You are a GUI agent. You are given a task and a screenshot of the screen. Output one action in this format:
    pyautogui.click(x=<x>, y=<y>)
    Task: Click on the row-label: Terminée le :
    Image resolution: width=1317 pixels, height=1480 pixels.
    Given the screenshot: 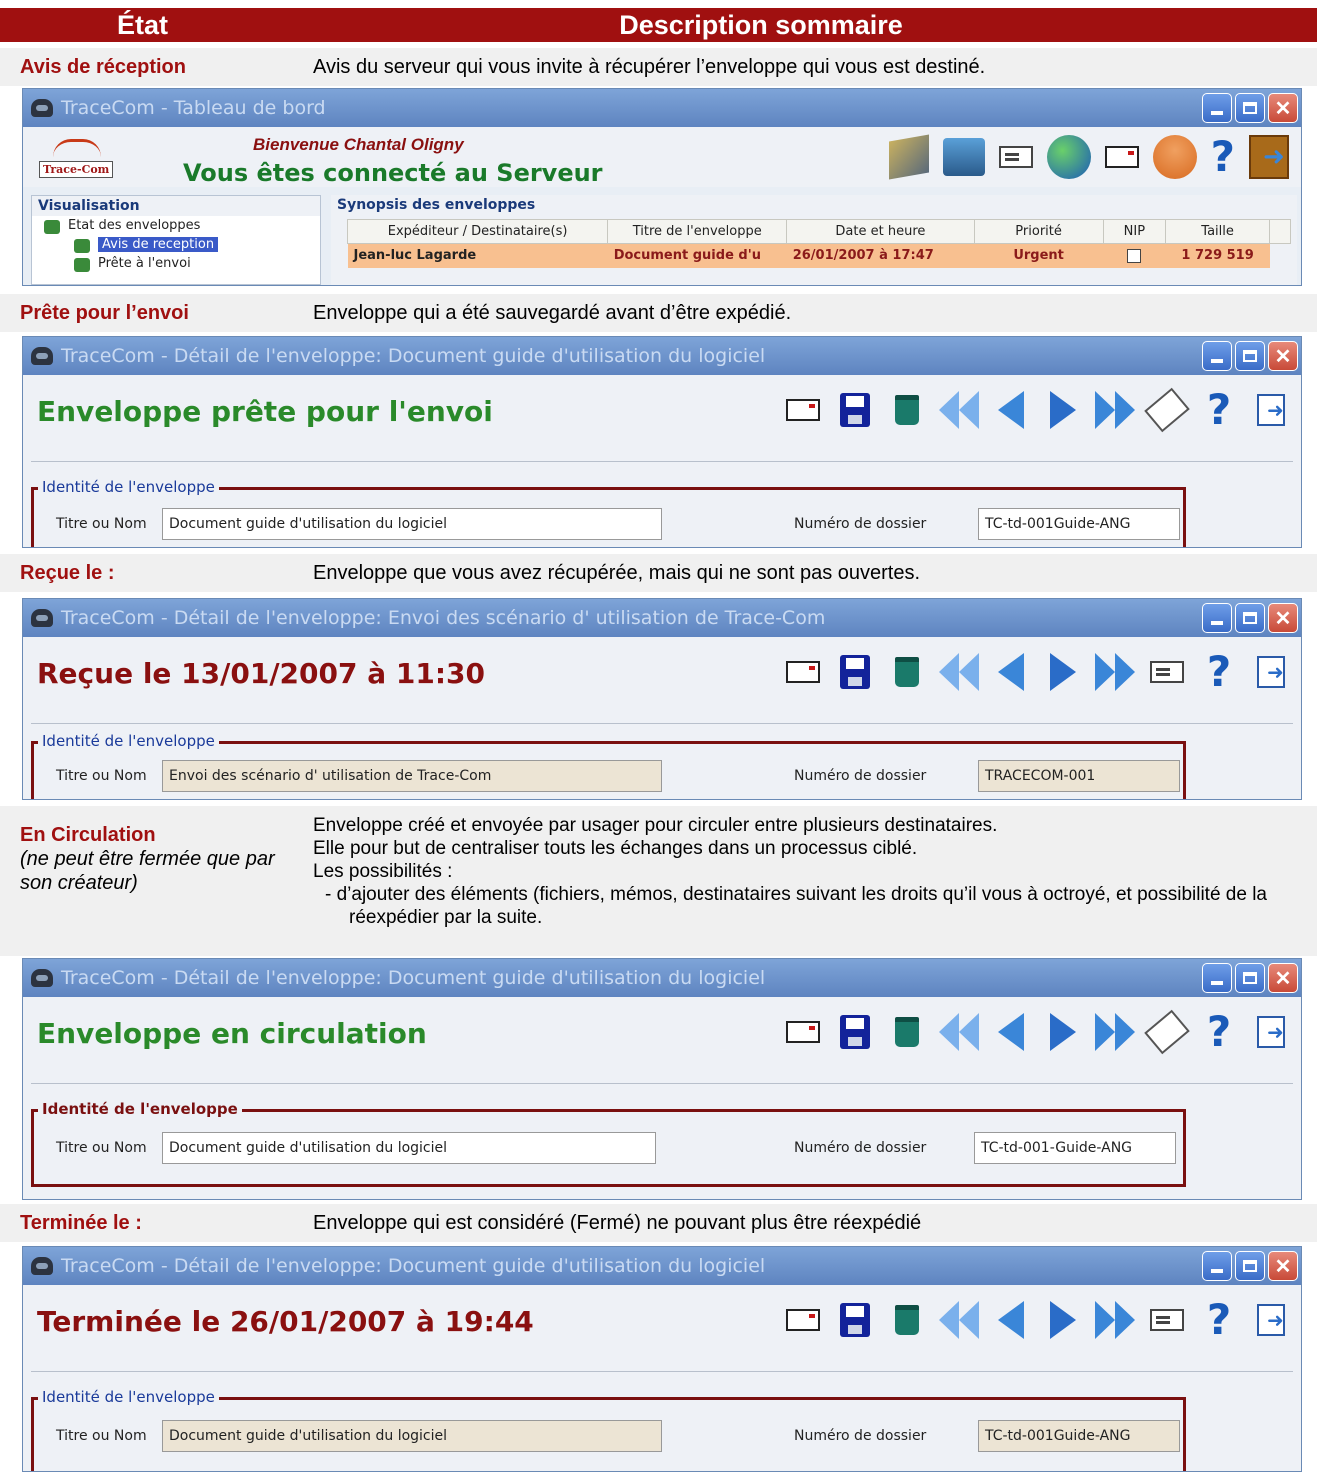 What is the action you would take?
    pyautogui.click(x=81, y=1222)
    